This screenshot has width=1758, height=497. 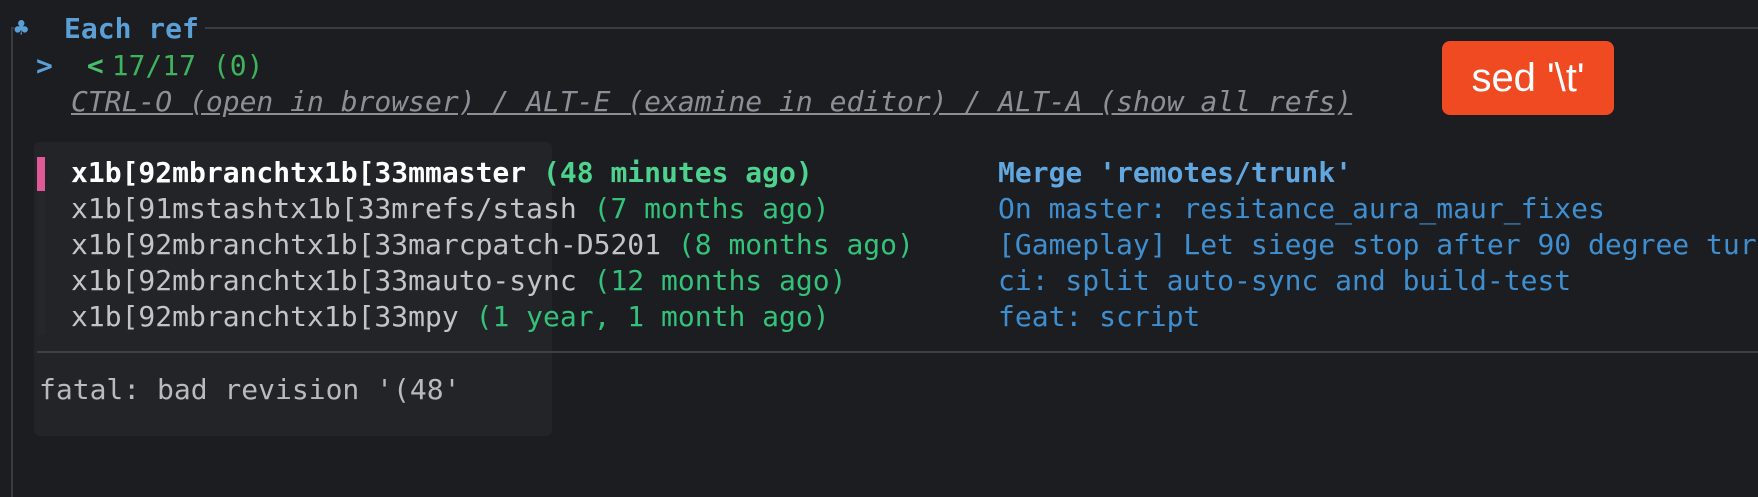 What do you see at coordinates (187, 65) in the screenshot?
I see `match-count: 17/17 (0)` at bounding box center [187, 65].